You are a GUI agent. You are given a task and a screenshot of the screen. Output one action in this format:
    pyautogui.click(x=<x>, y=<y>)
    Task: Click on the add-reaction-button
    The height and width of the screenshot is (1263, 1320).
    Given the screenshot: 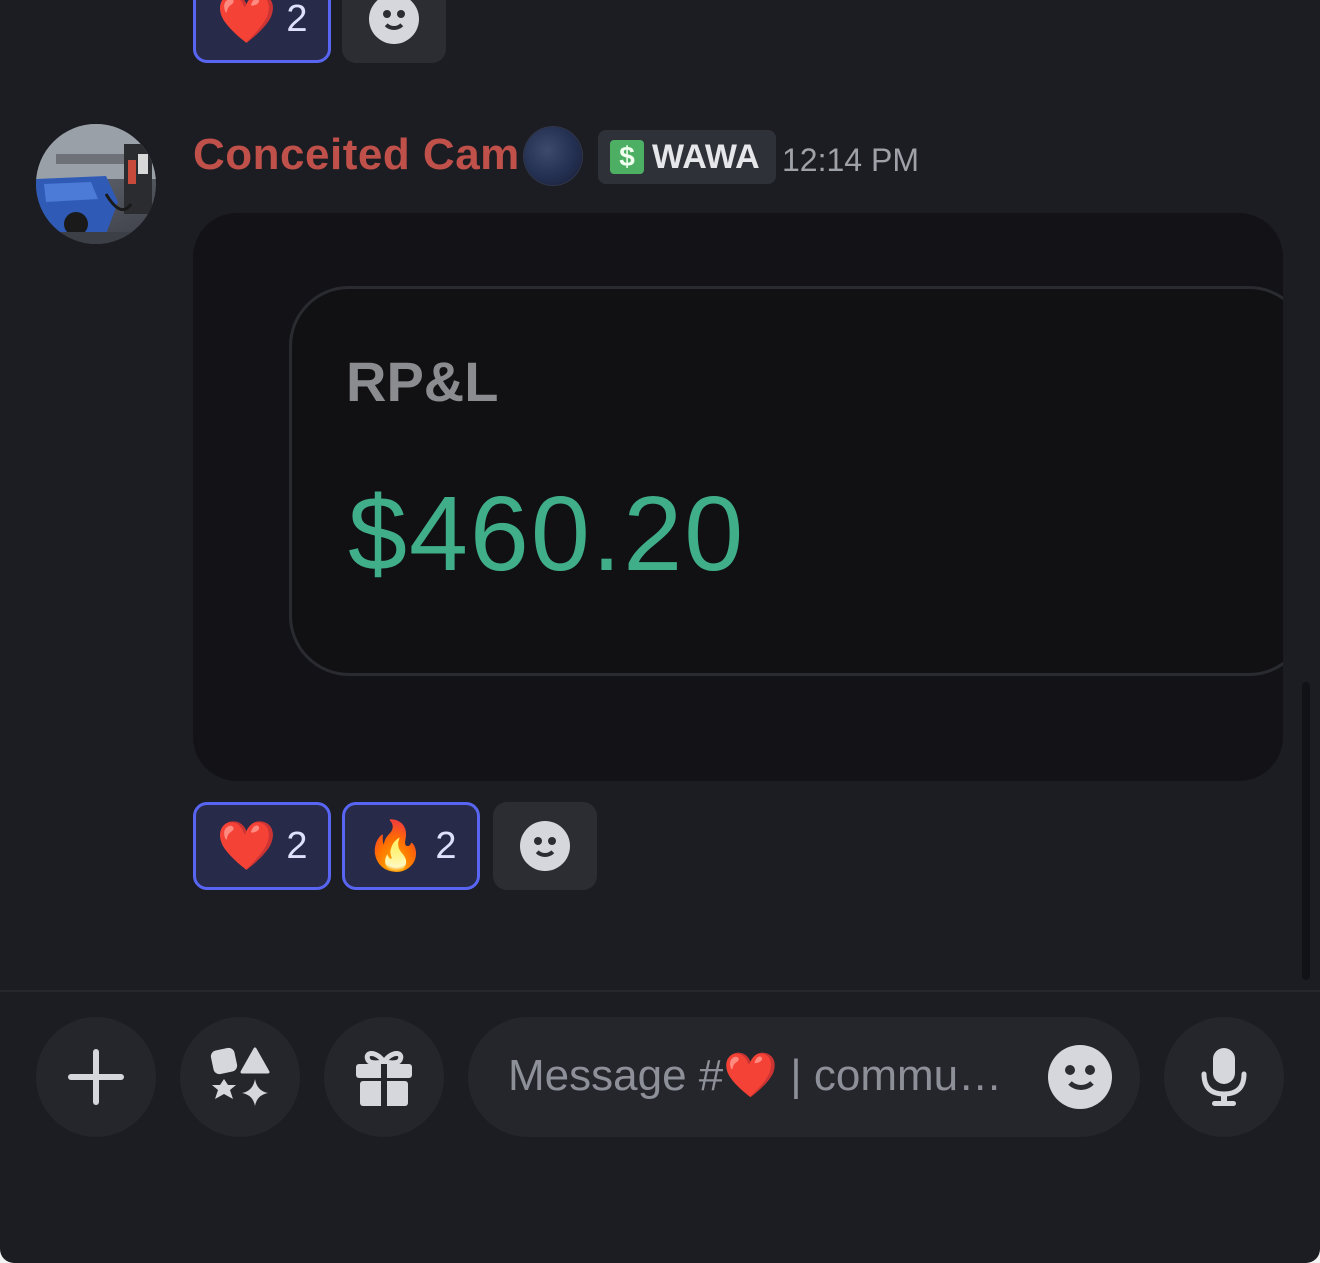 What is the action you would take?
    pyautogui.click(x=545, y=846)
    